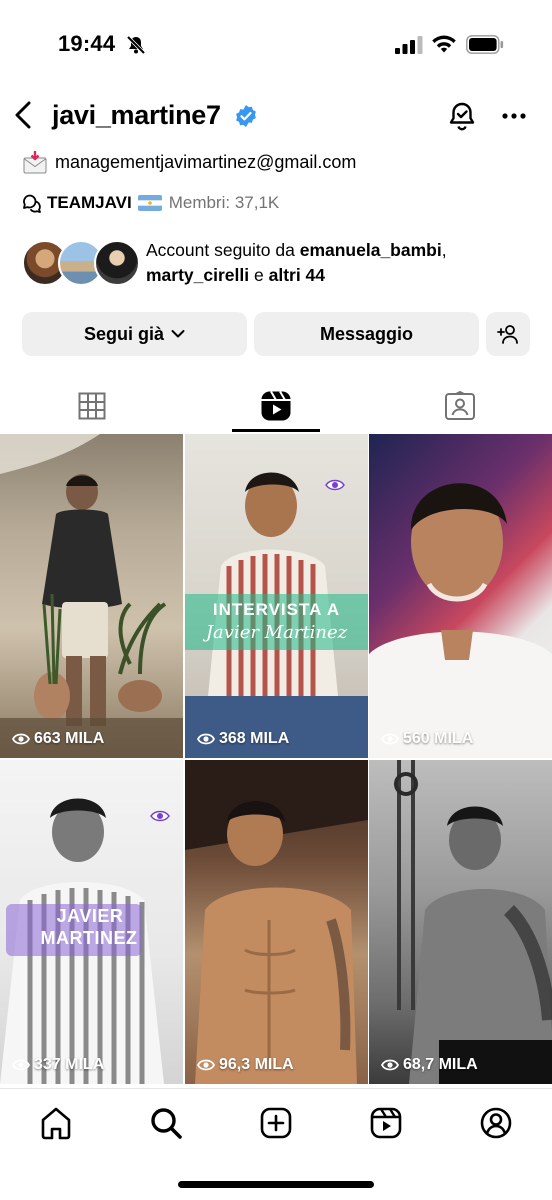  I want to click on bio-email-line: managementjavimartinez@gmail.com, so click(189, 162).